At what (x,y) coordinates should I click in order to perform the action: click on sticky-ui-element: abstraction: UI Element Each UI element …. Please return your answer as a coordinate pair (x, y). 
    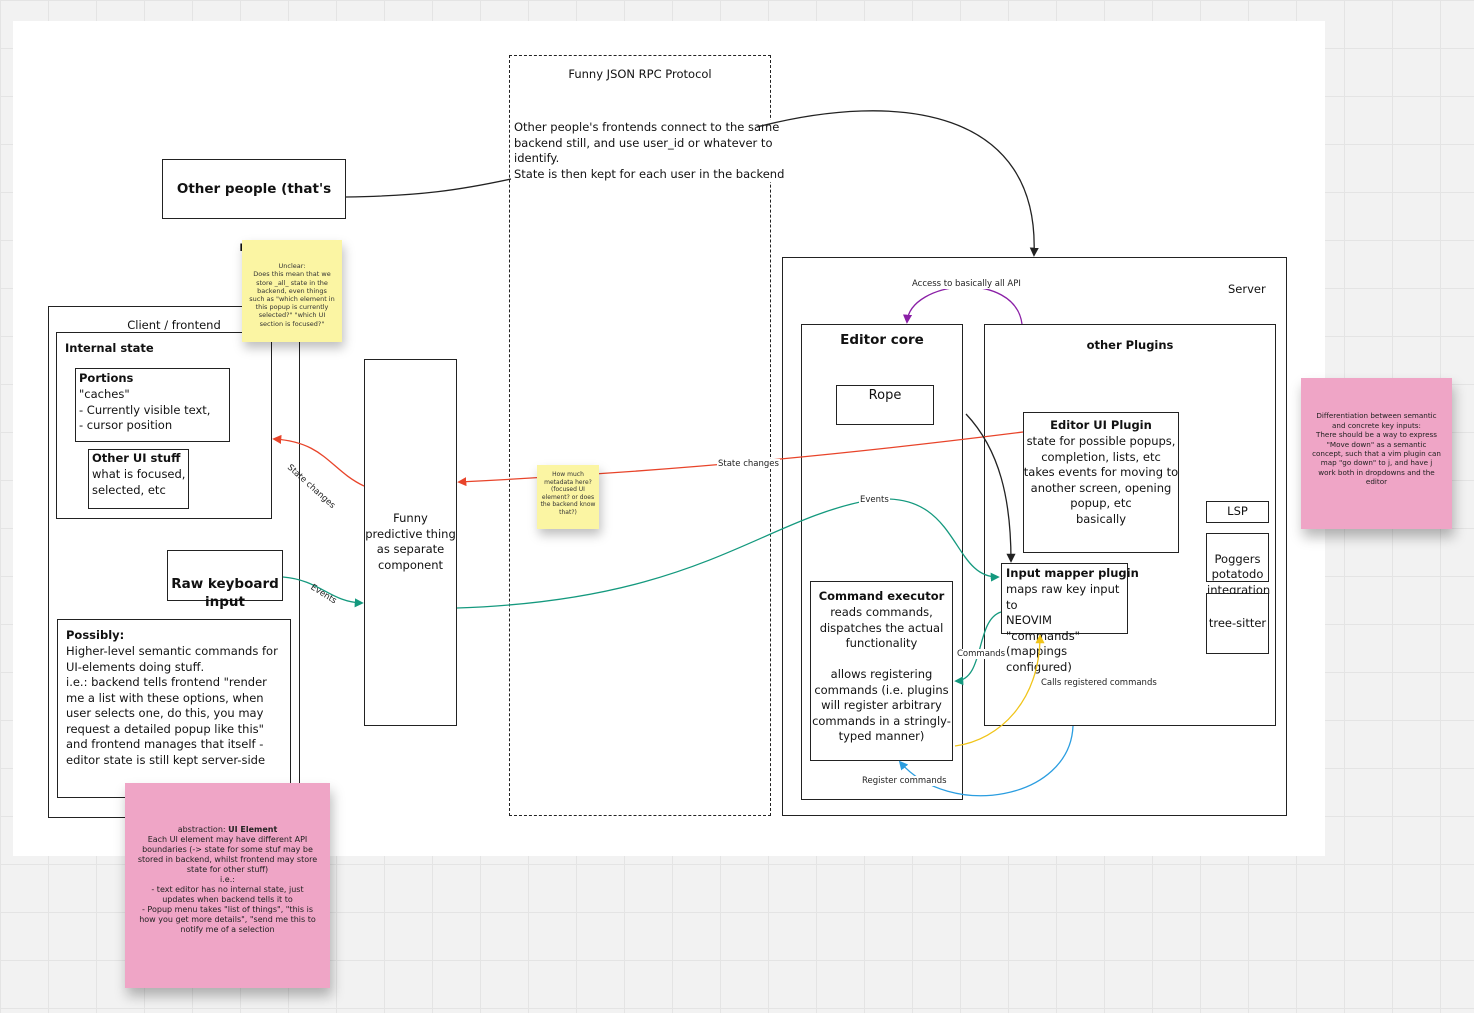
    Looking at the image, I should click on (227, 885).